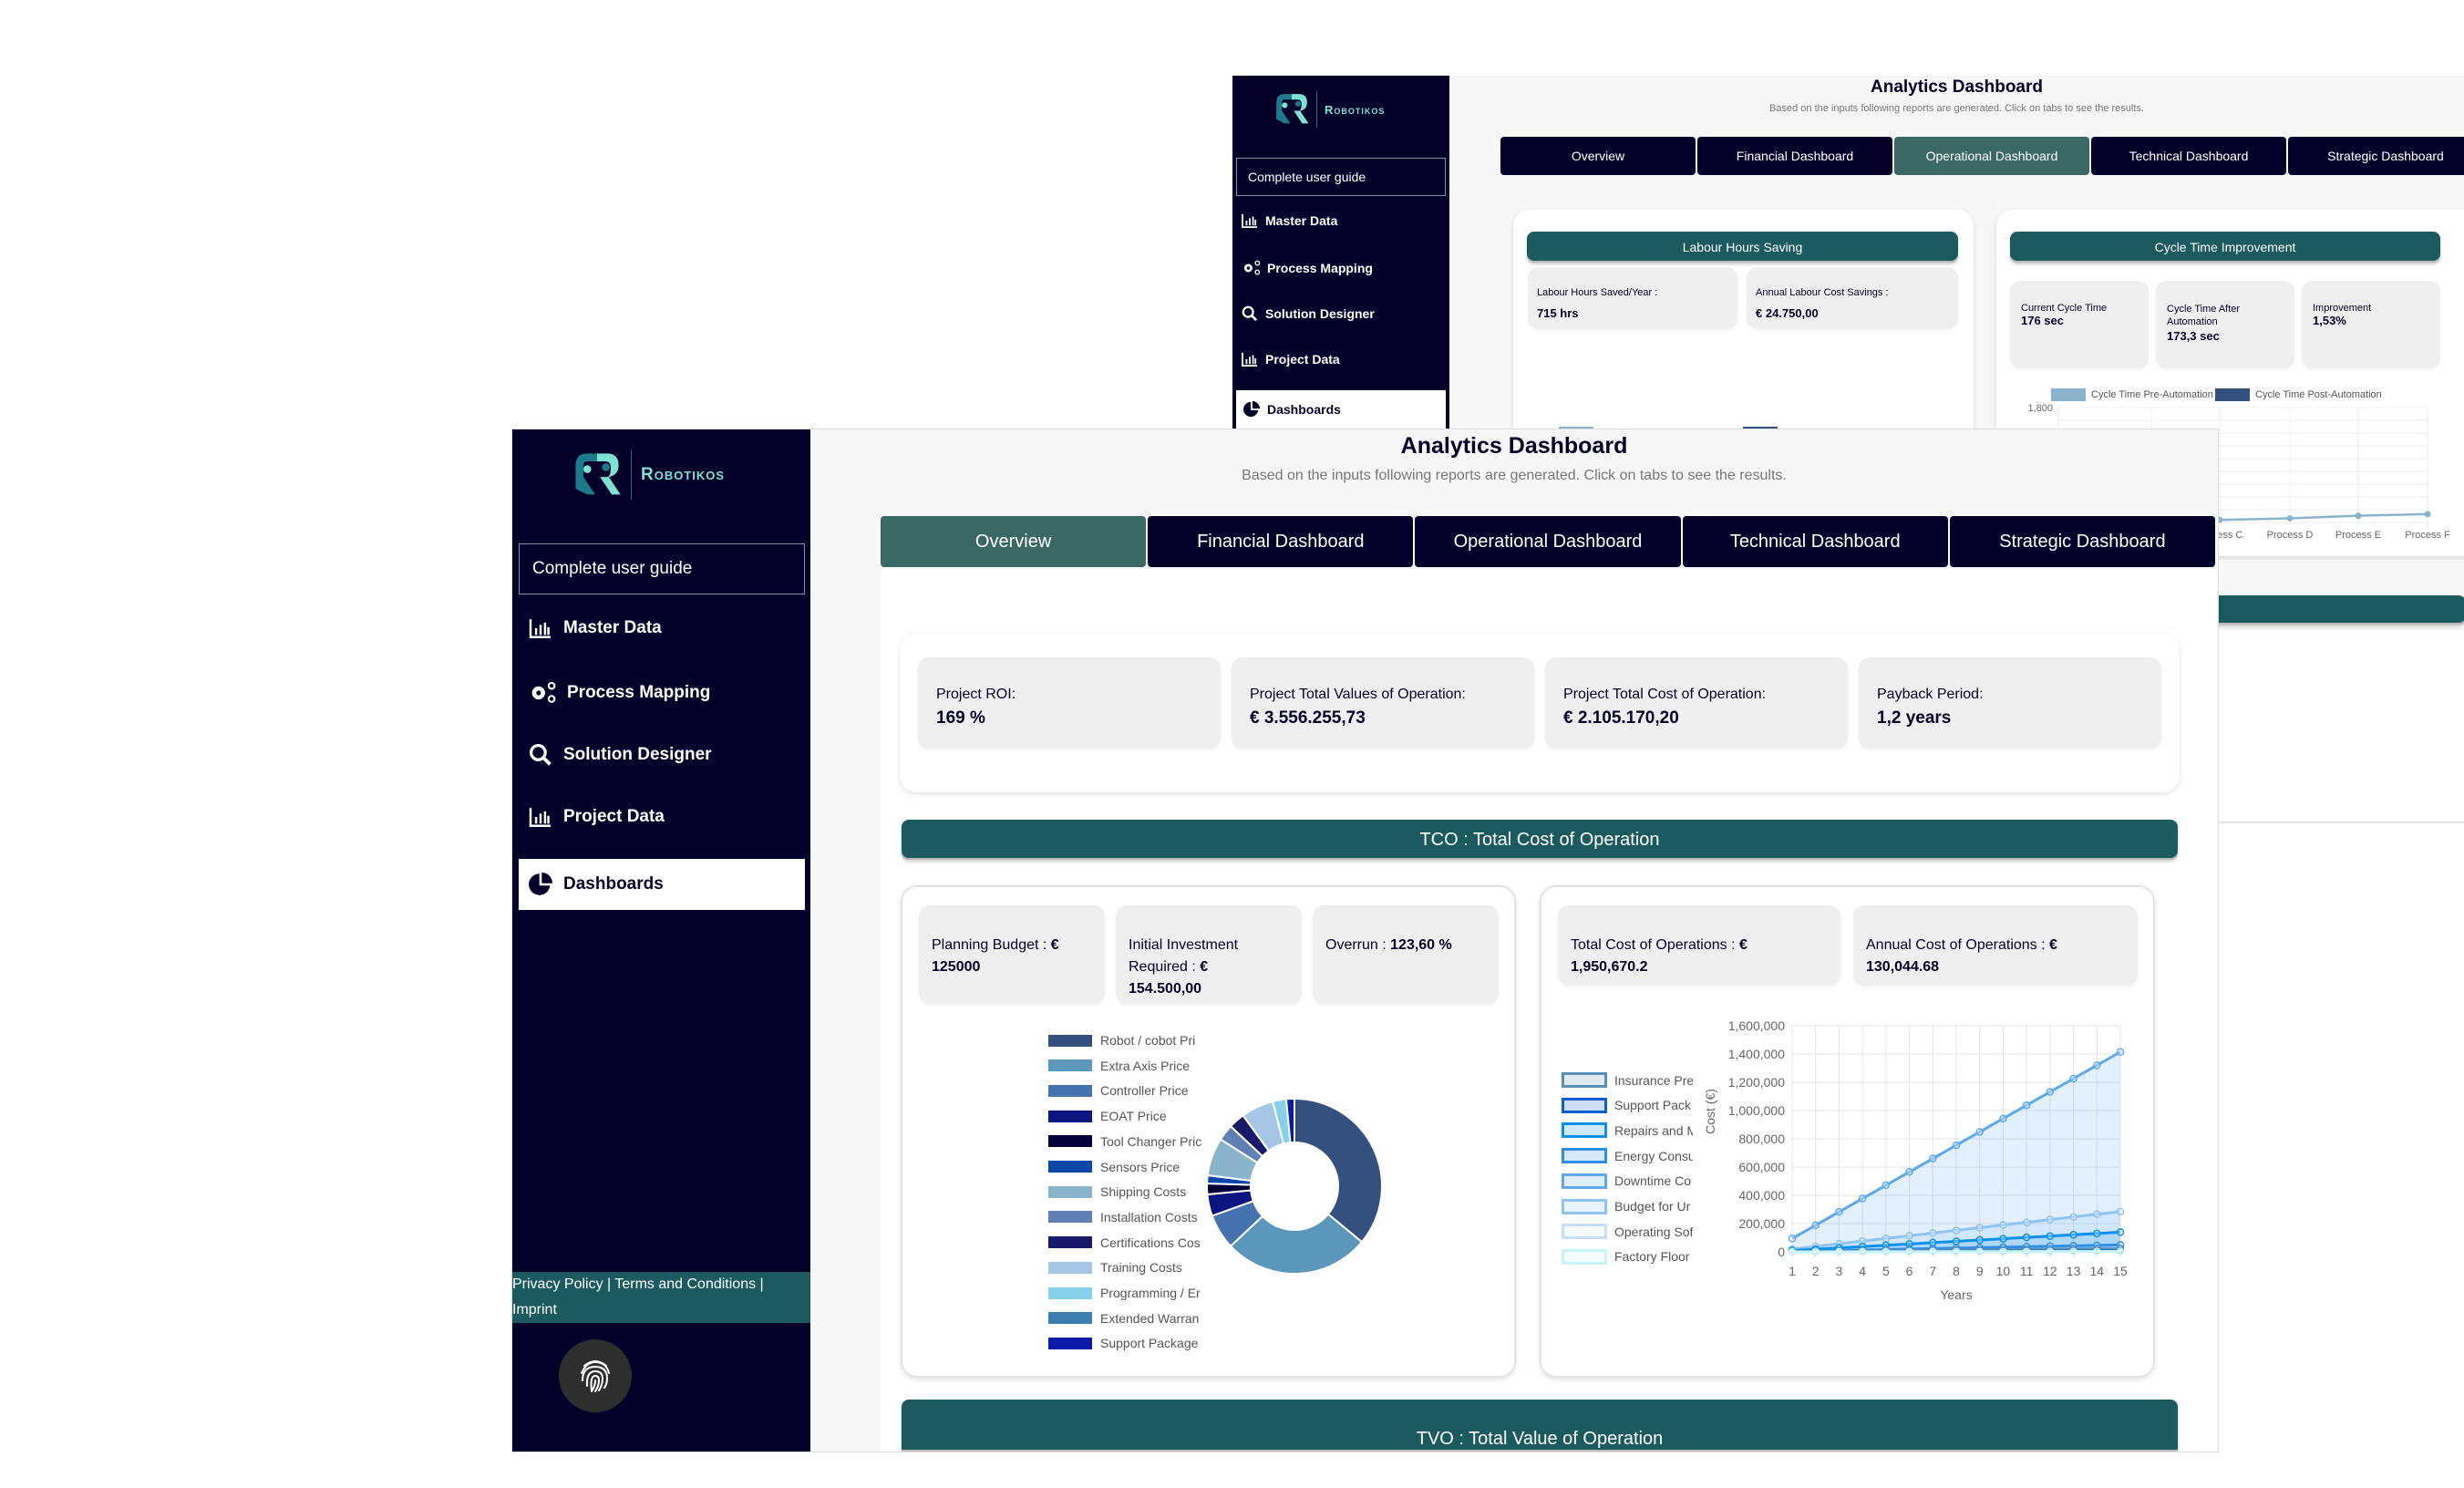 This screenshot has width=2464, height=1488. Describe the element at coordinates (1628, 1156) in the screenshot. I see `legend-item: Energy Consu` at that location.